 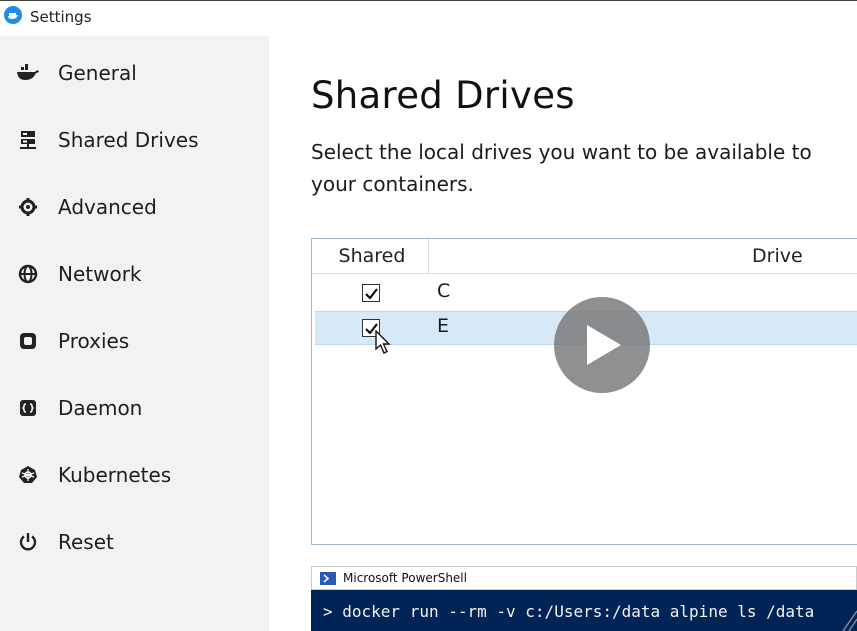 I want to click on docker-whale-icon, so click(x=28, y=73).